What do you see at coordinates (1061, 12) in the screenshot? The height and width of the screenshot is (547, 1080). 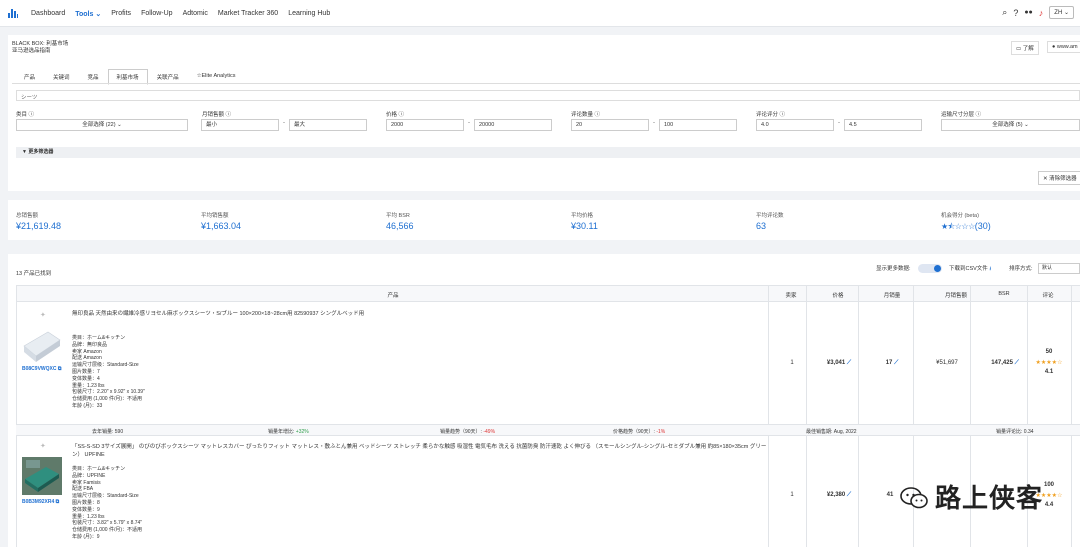 I see `language-select: ZH ⌄` at bounding box center [1061, 12].